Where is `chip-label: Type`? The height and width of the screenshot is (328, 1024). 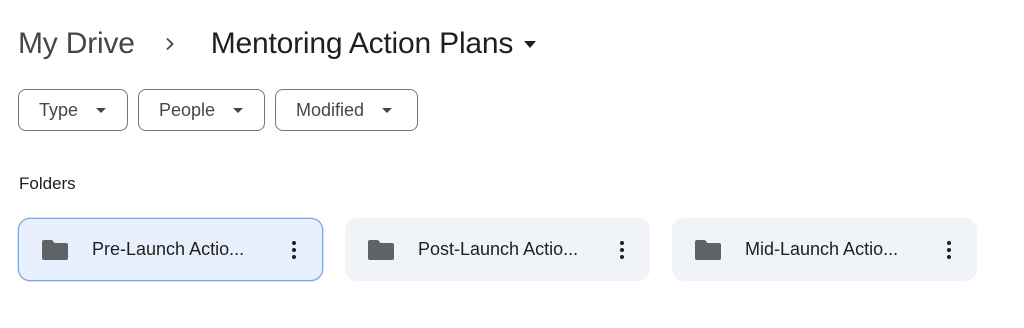
chip-label: Type is located at coordinates (59, 109).